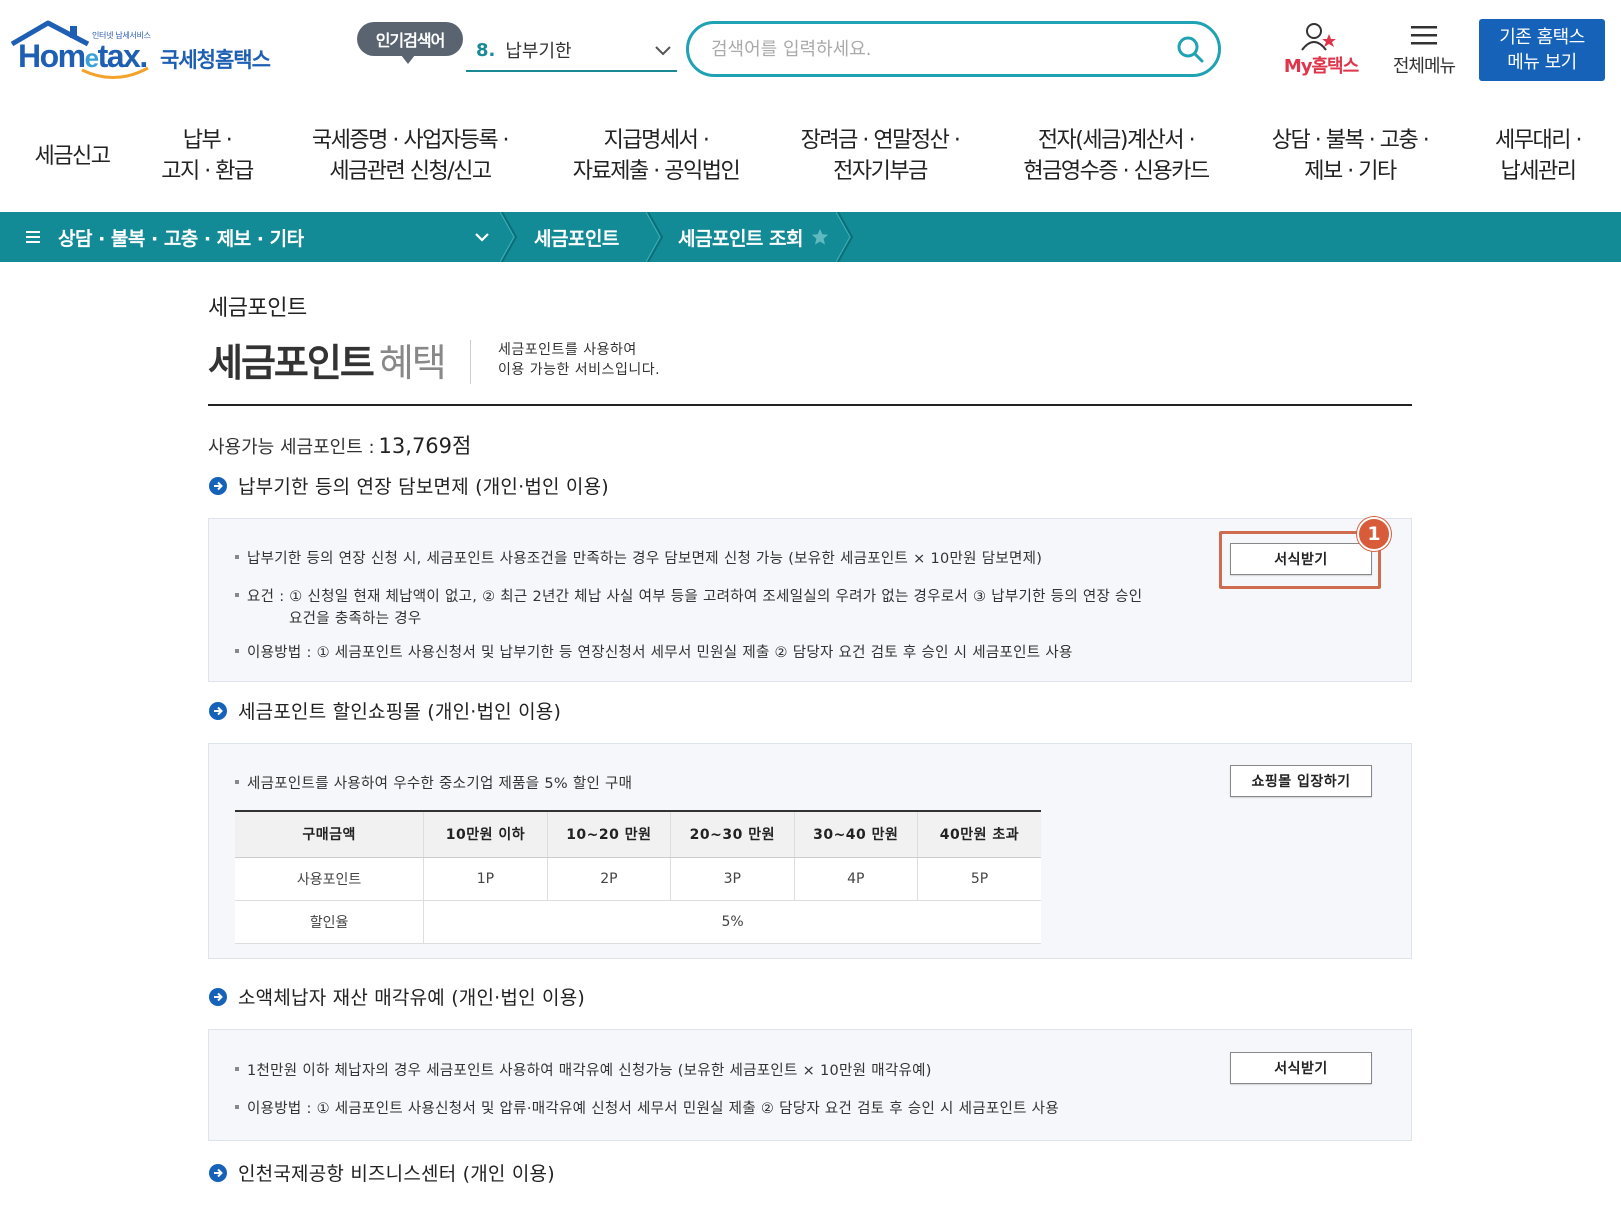  I want to click on nav-label: 세금관련 신청/신고, so click(410, 171).